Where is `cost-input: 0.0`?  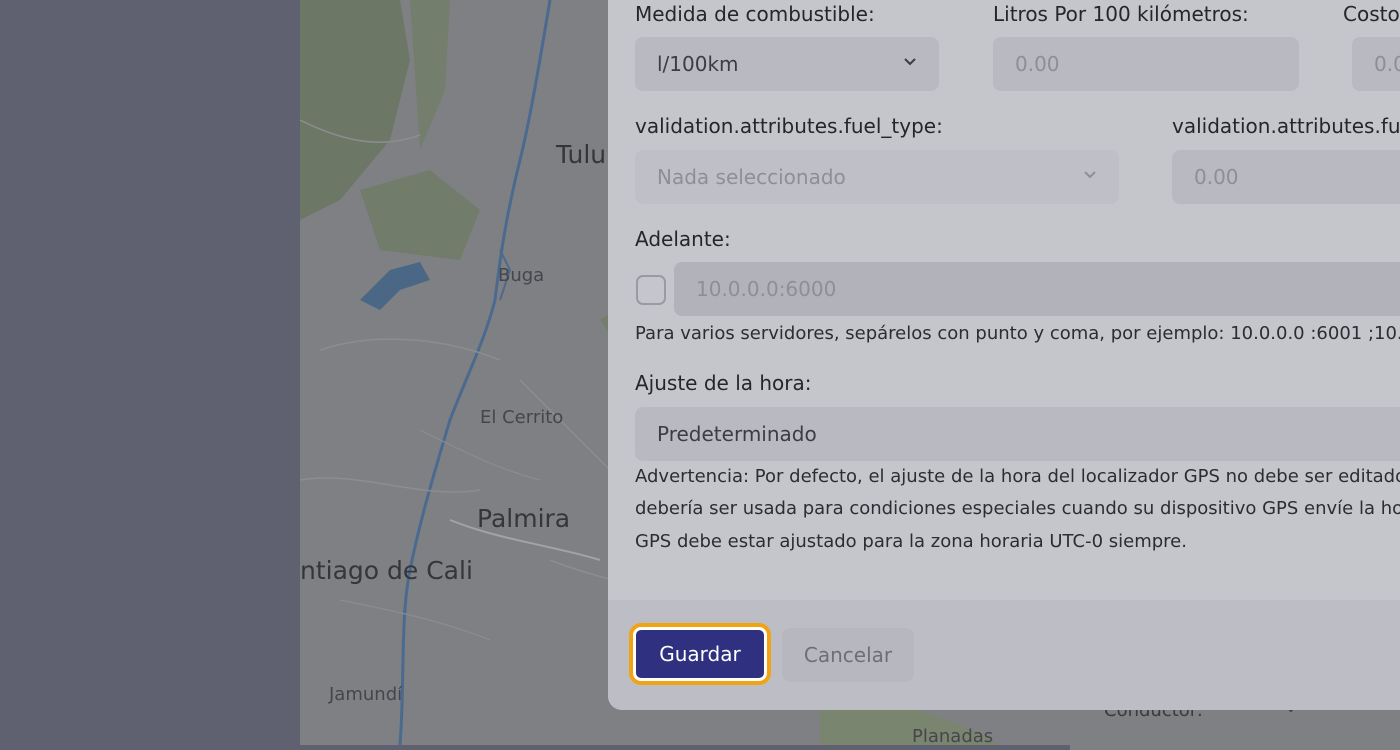 cost-input: 0.0 is located at coordinates (1376, 64).